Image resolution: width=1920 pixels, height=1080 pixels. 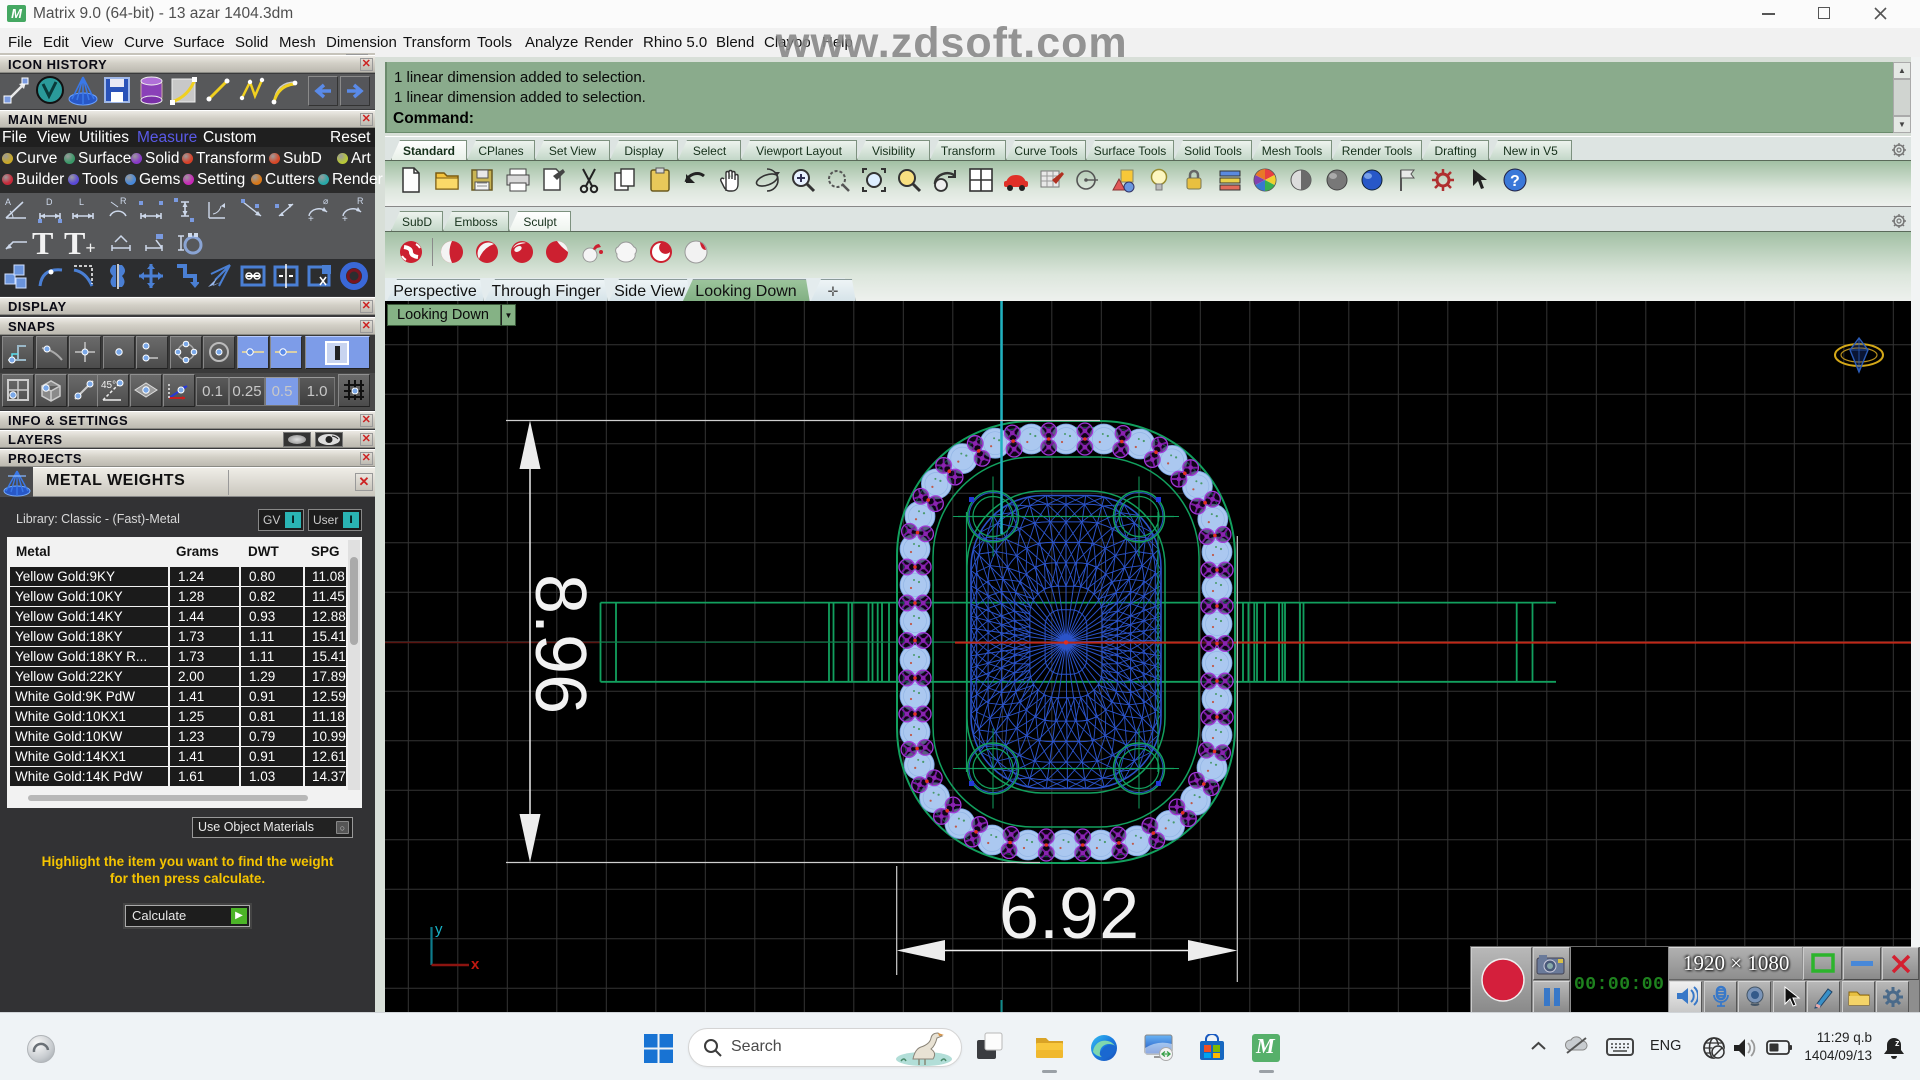 What do you see at coordinates (108, 385) in the screenshot?
I see `svg-text: 45°` at bounding box center [108, 385].